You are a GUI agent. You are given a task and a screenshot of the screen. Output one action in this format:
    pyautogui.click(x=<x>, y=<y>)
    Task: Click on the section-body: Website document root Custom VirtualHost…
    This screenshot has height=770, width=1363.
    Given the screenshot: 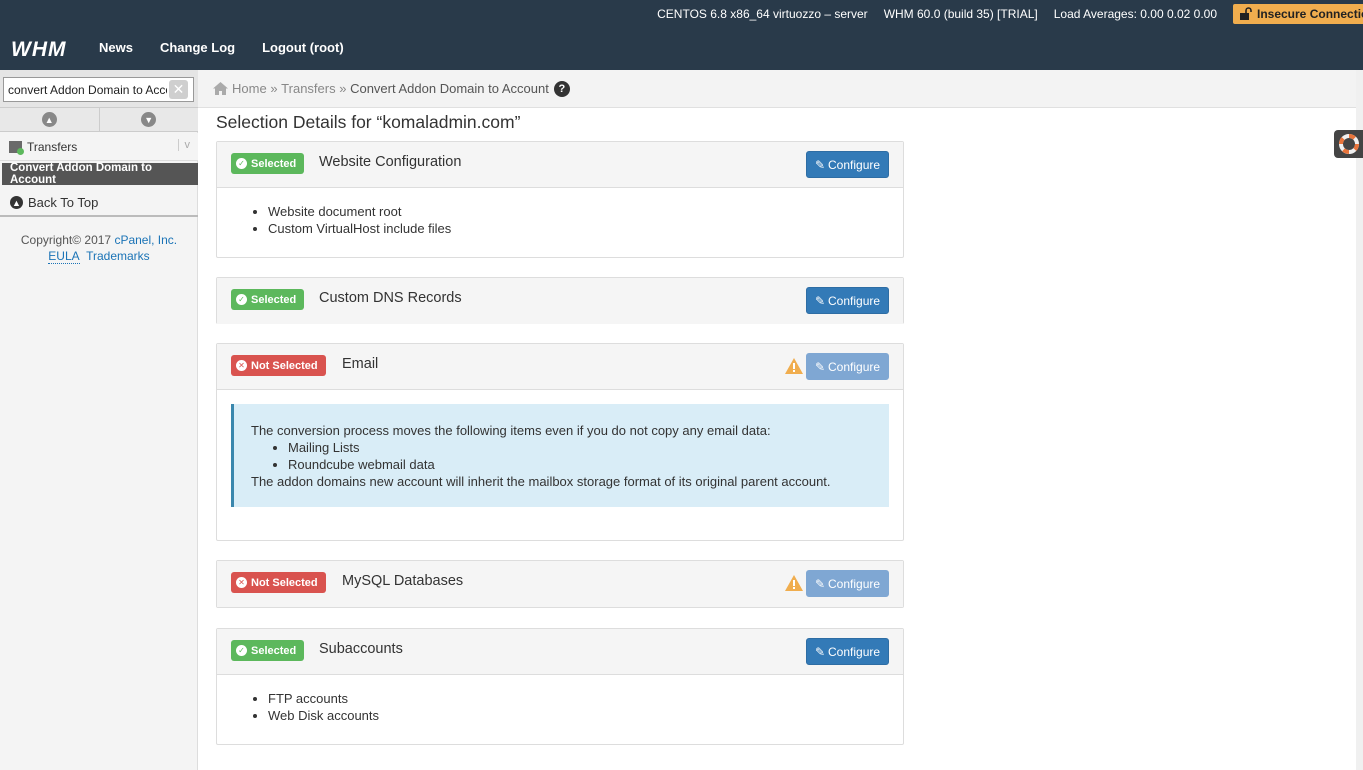 What is the action you would take?
    pyautogui.click(x=560, y=212)
    